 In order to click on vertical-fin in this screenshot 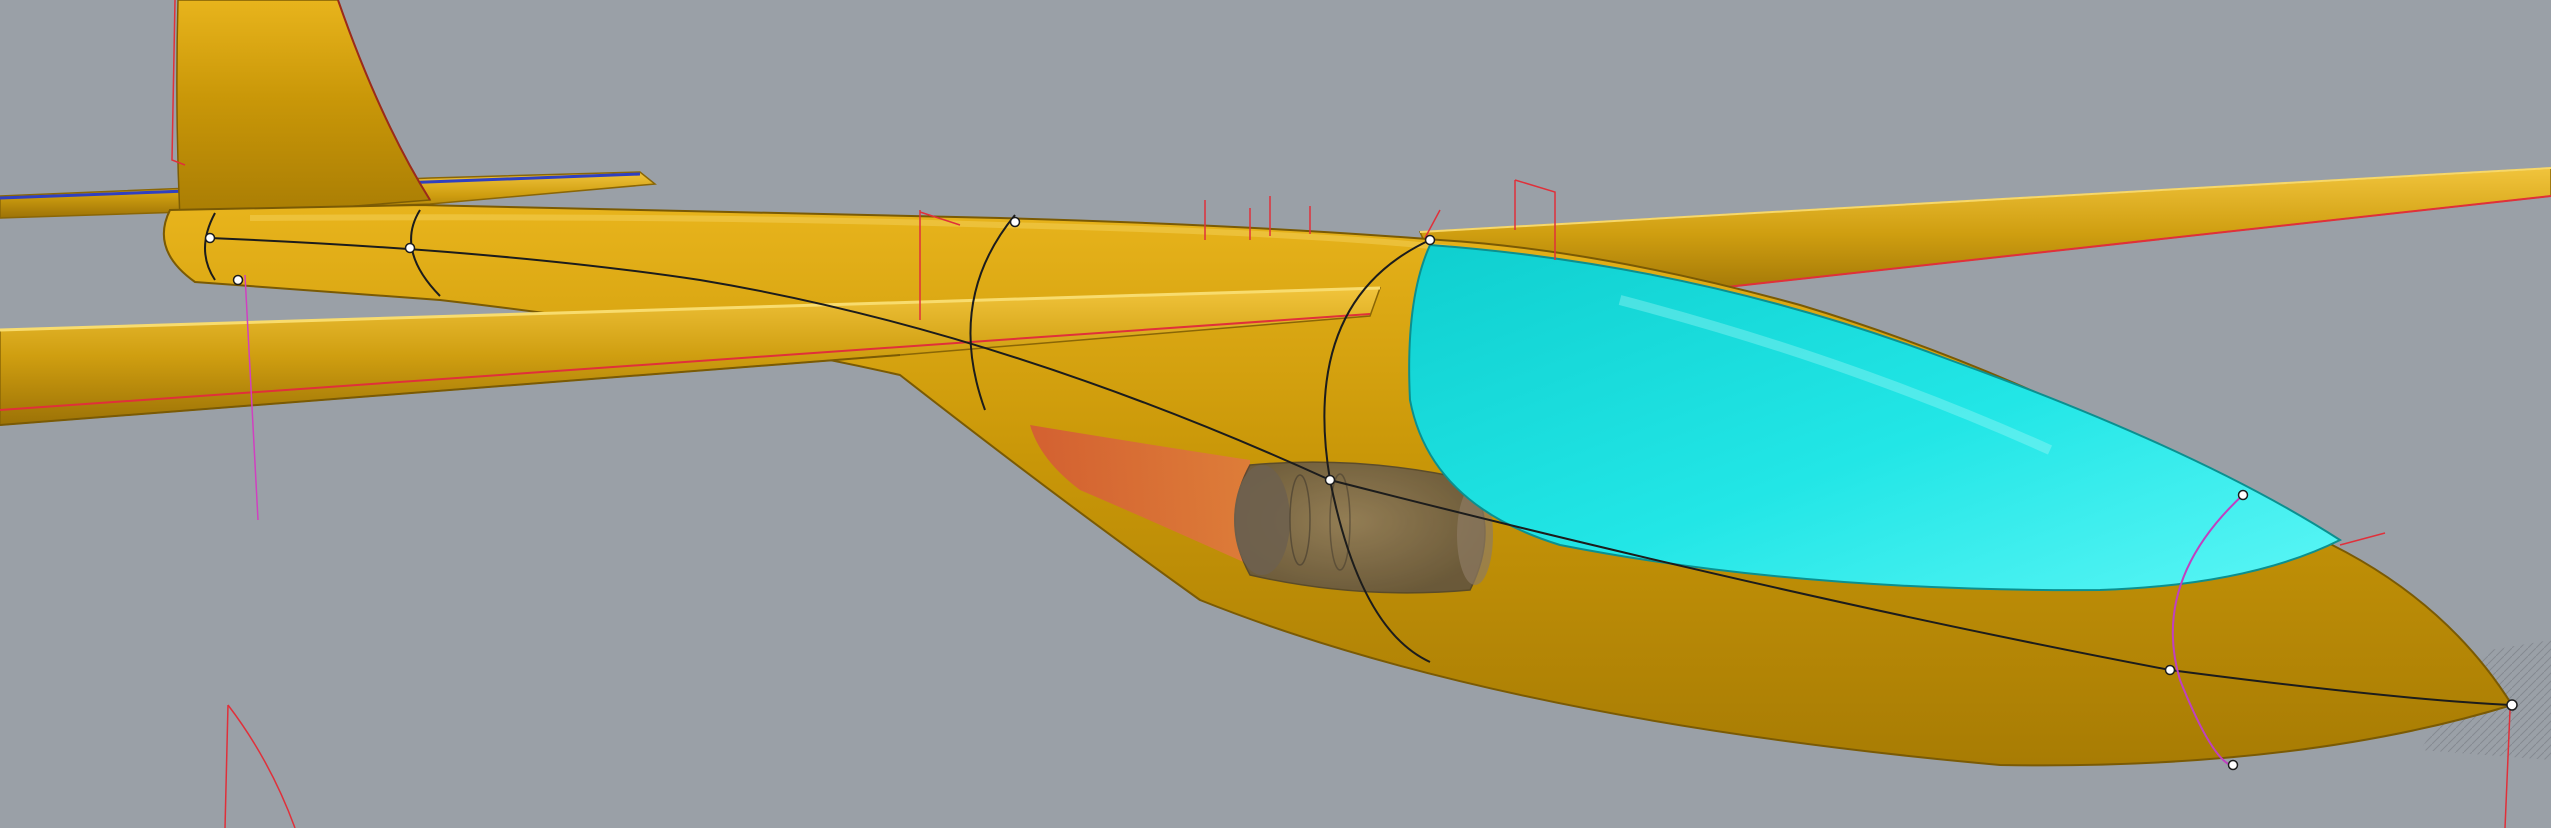, I will do `click(304, 110)`.